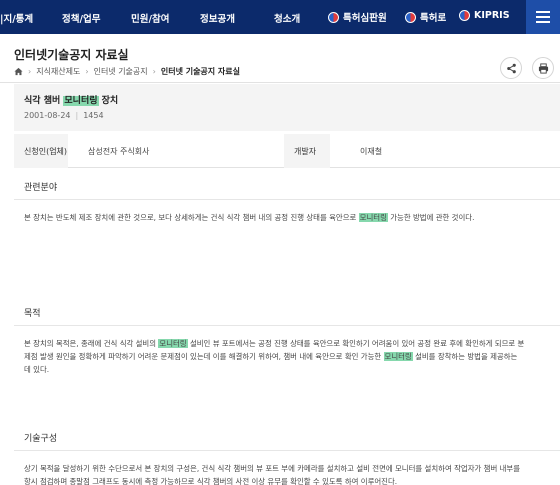  Describe the element at coordinates (16, 18) in the screenshot. I see `nav-item-statistics: |지/통계` at that location.